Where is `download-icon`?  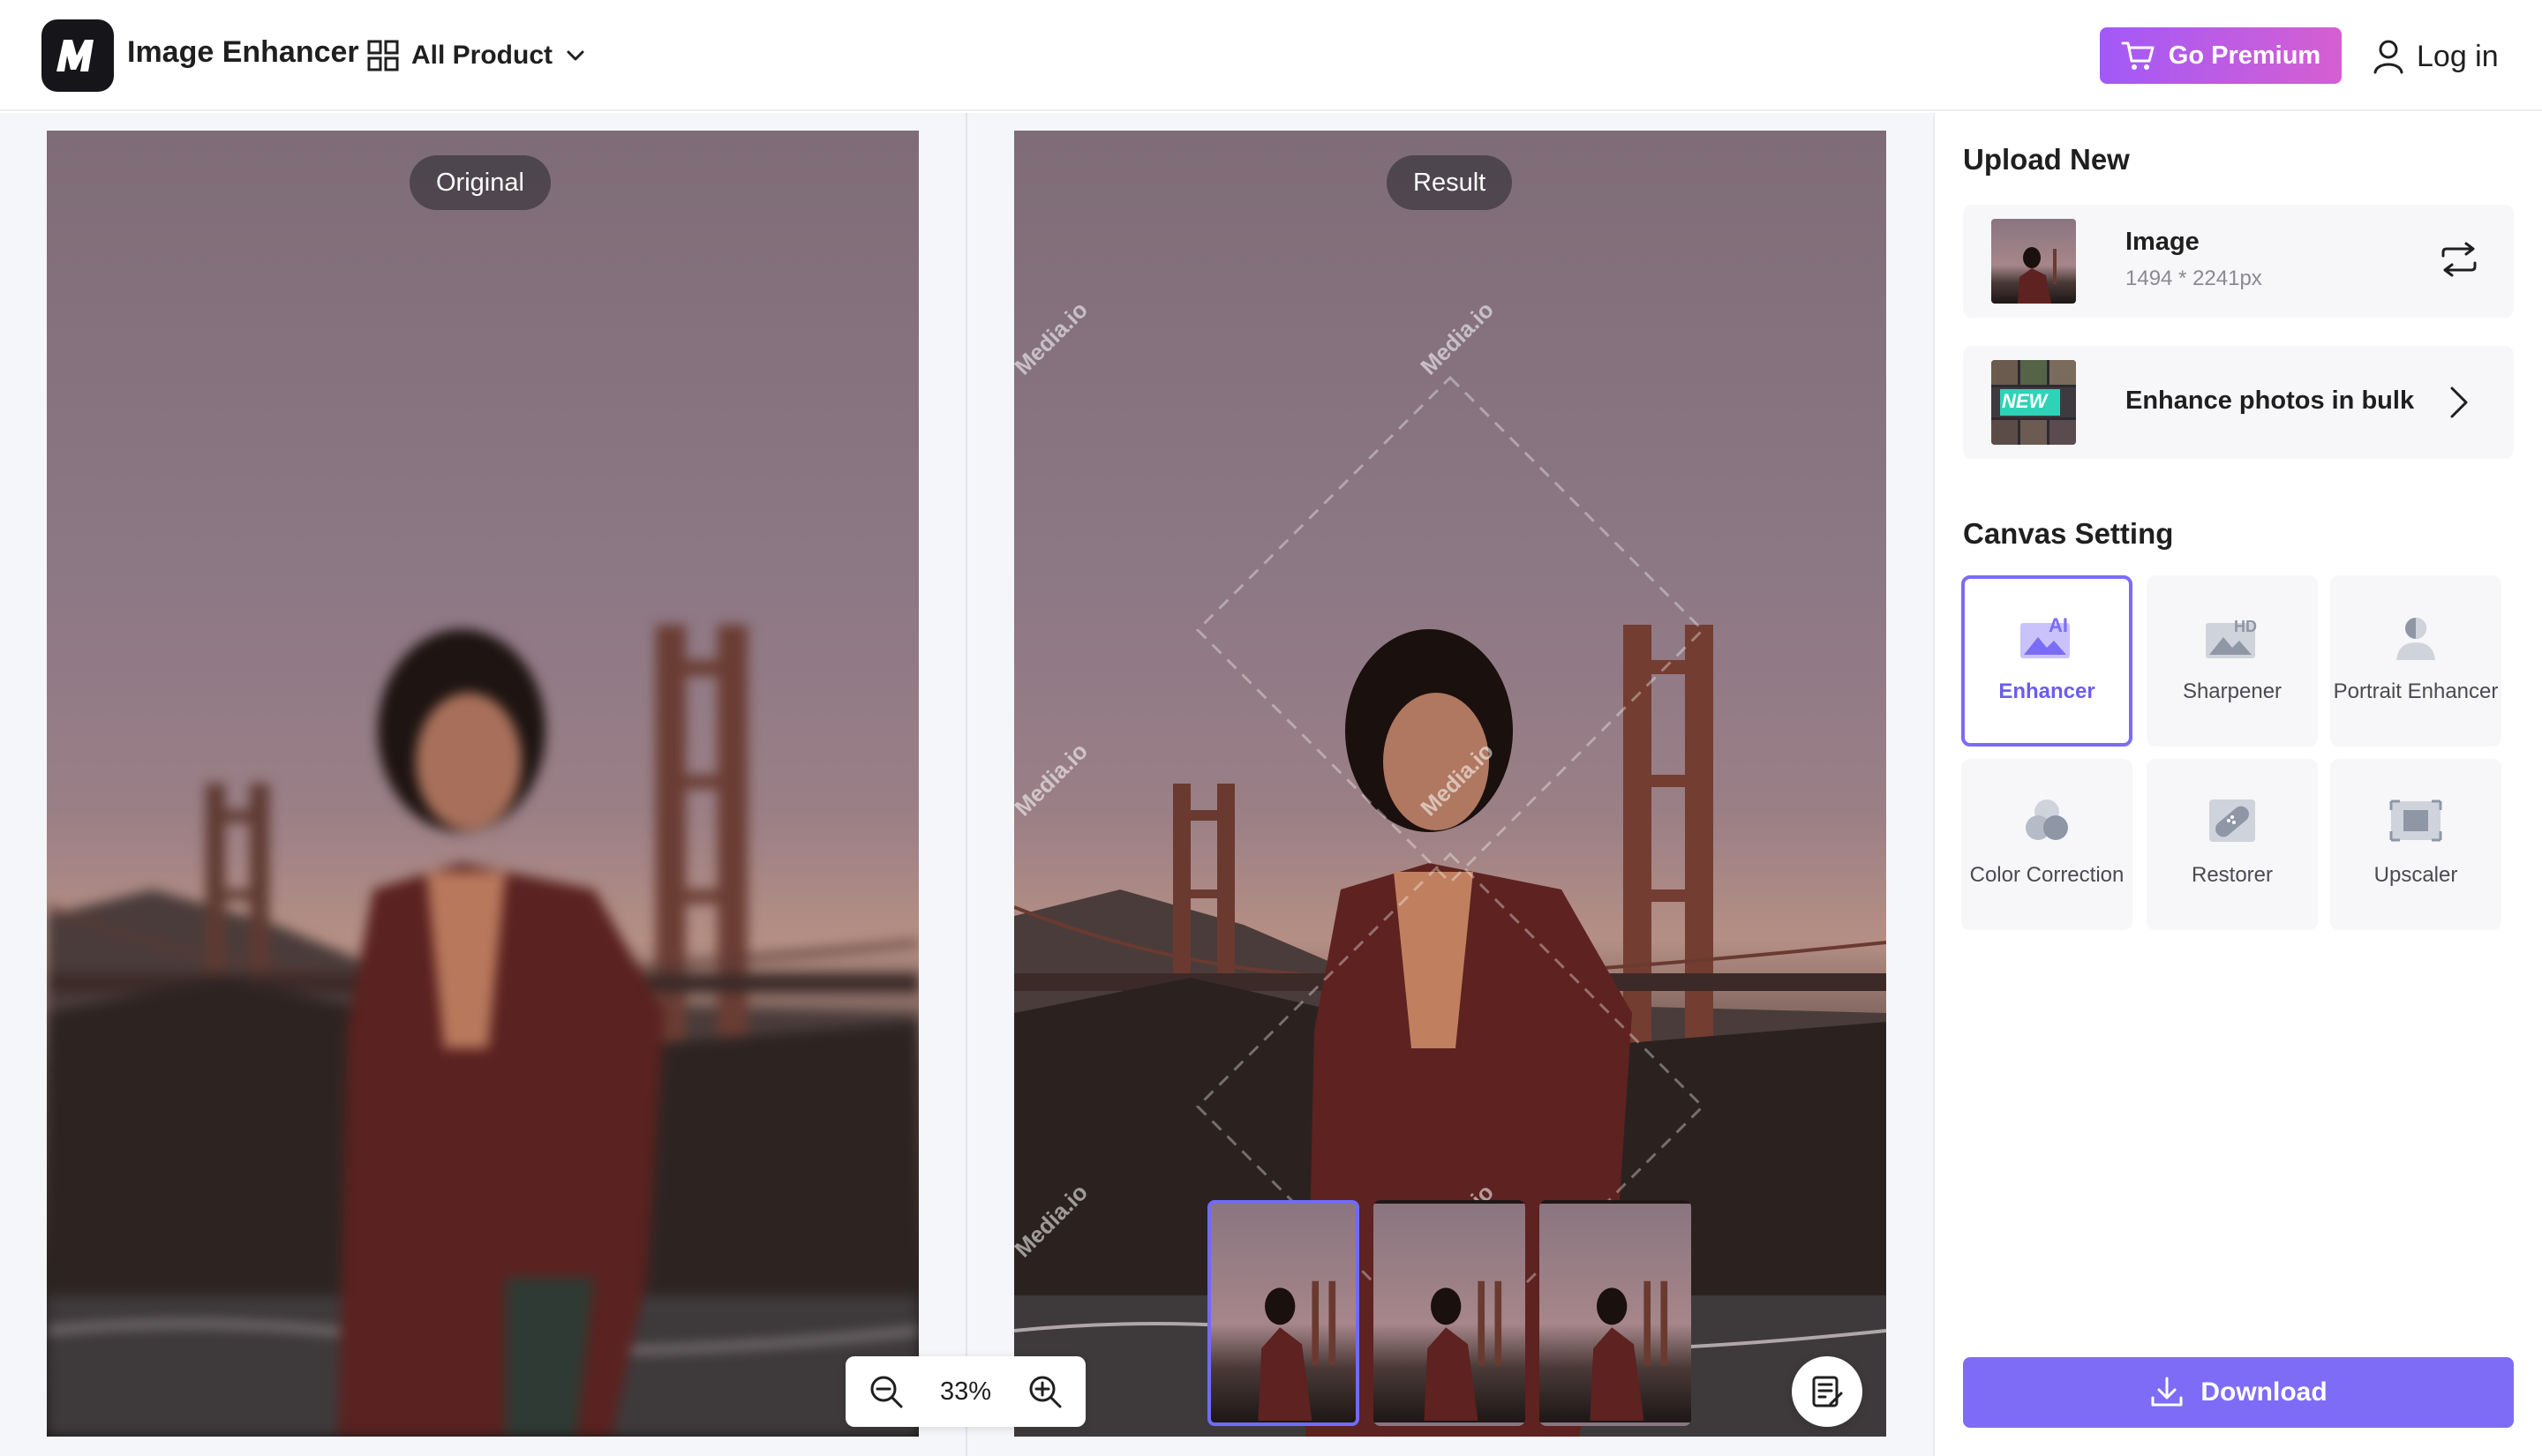 download-icon is located at coordinates (2167, 1392).